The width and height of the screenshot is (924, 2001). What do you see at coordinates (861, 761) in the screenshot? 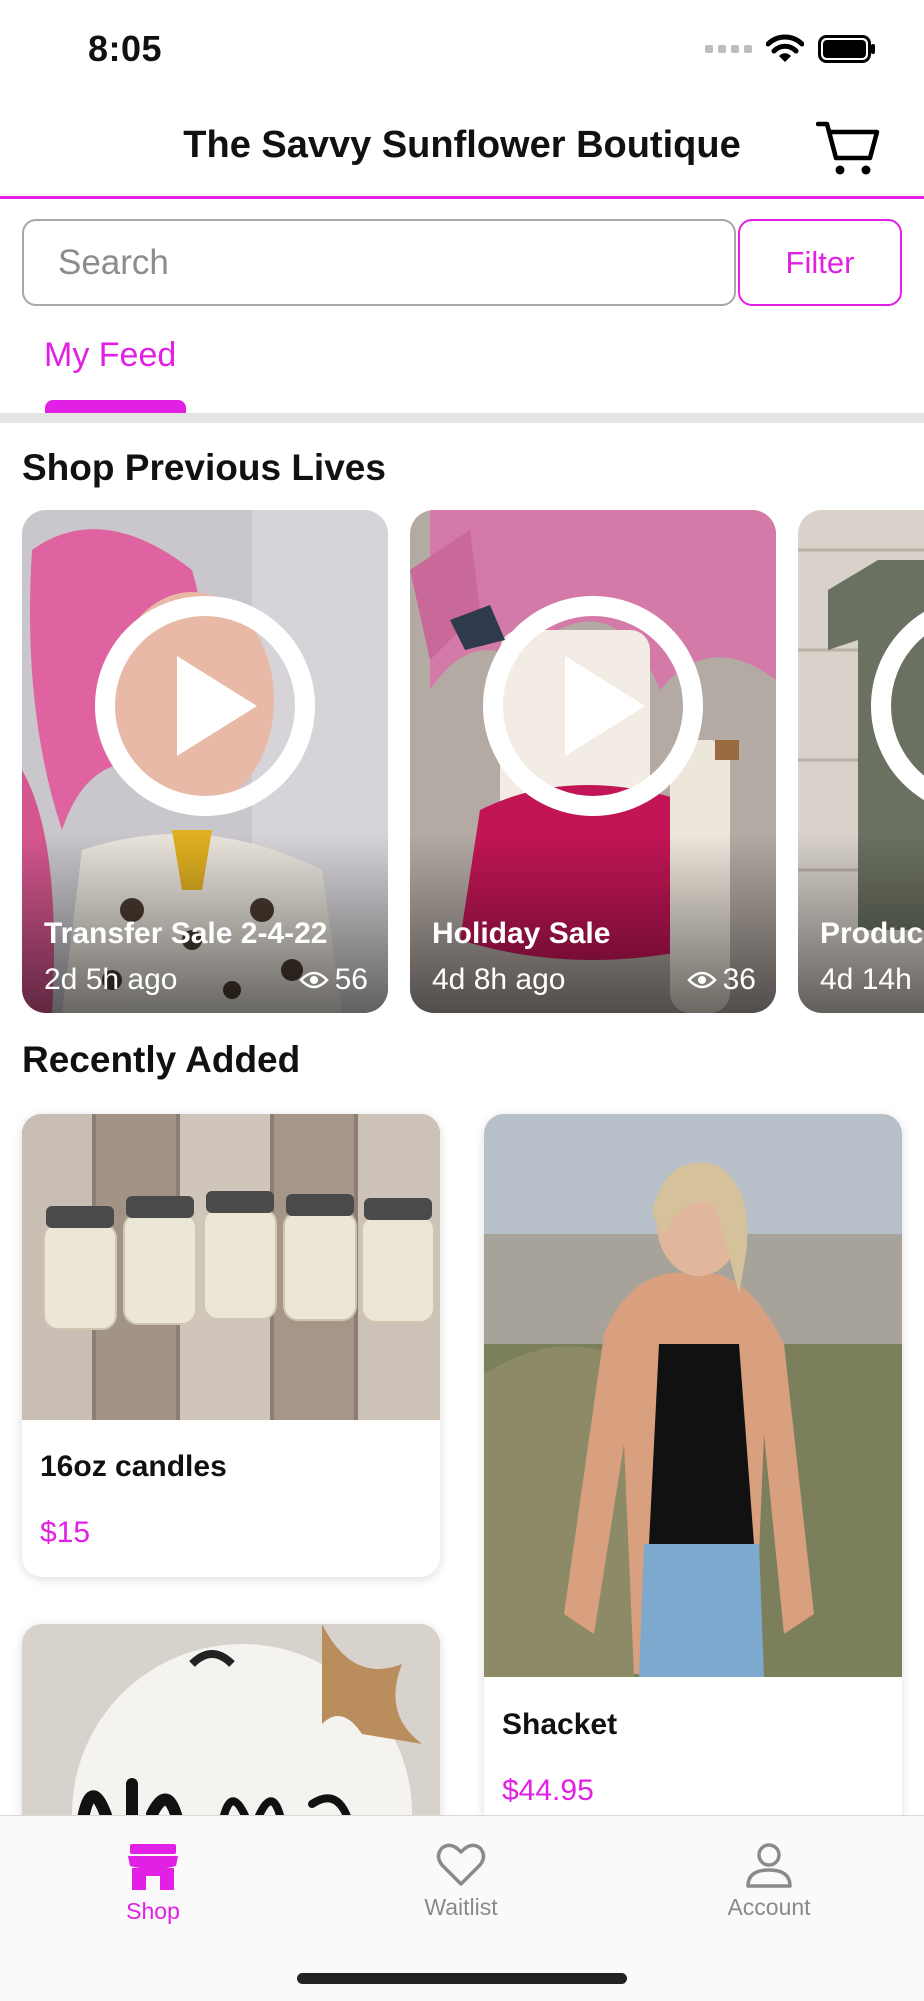
I see `live-card: Produc 4d 14h` at bounding box center [861, 761].